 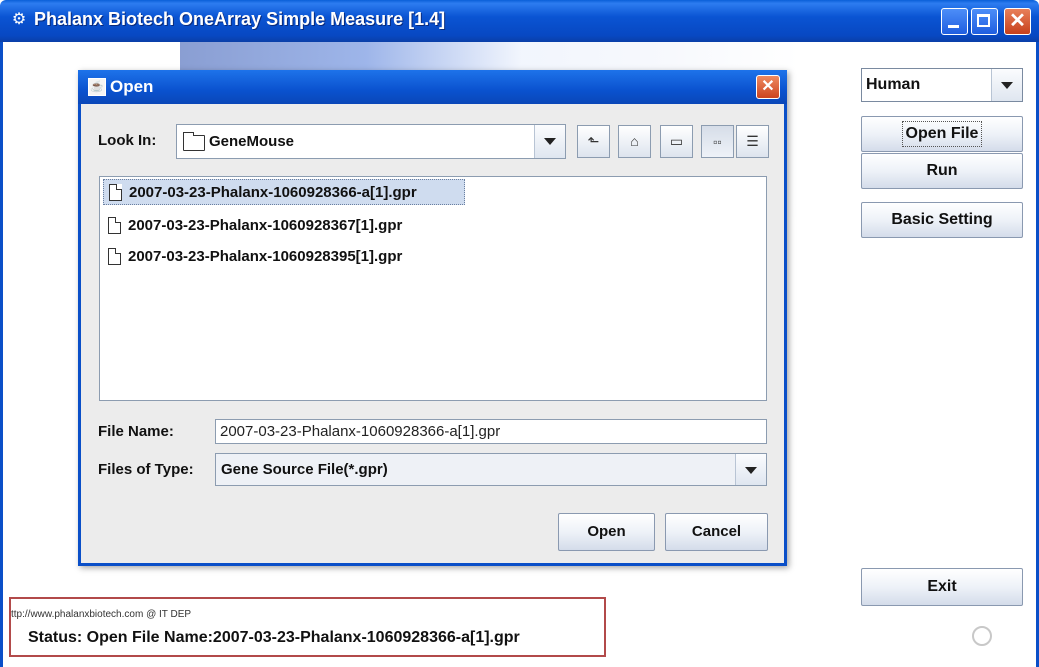 I want to click on file-name-label: File Name:, so click(x=136, y=431).